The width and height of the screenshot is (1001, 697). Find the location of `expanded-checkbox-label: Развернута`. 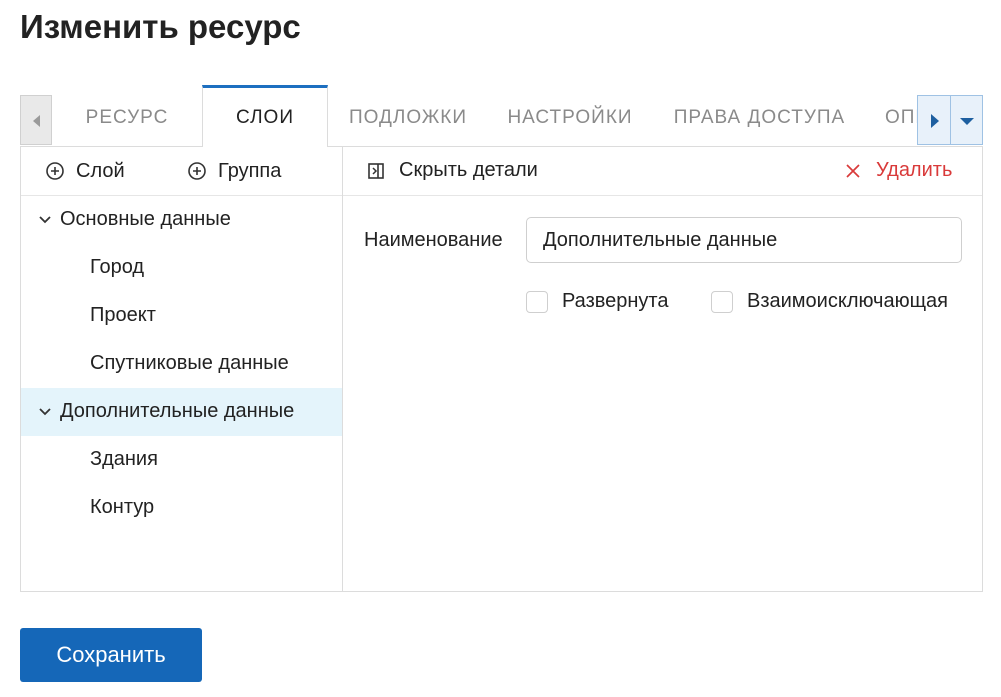

expanded-checkbox-label: Развернута is located at coordinates (615, 301).